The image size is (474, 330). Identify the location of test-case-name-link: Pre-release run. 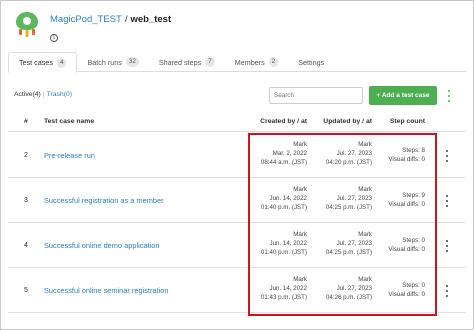
(69, 155).